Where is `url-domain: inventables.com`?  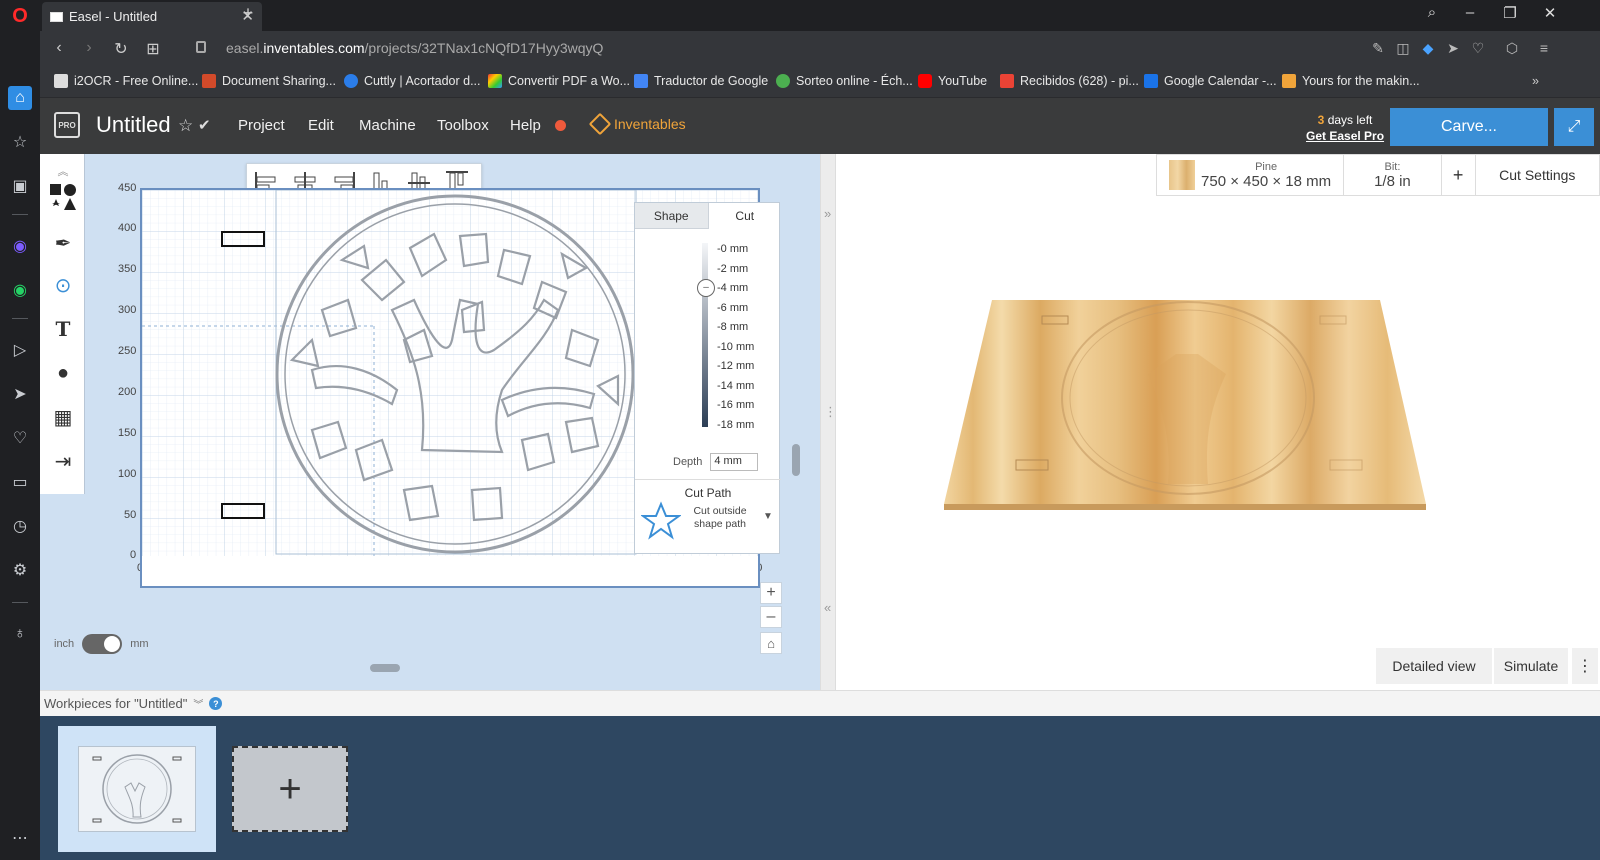
url-domain: inventables.com is located at coordinates (314, 48).